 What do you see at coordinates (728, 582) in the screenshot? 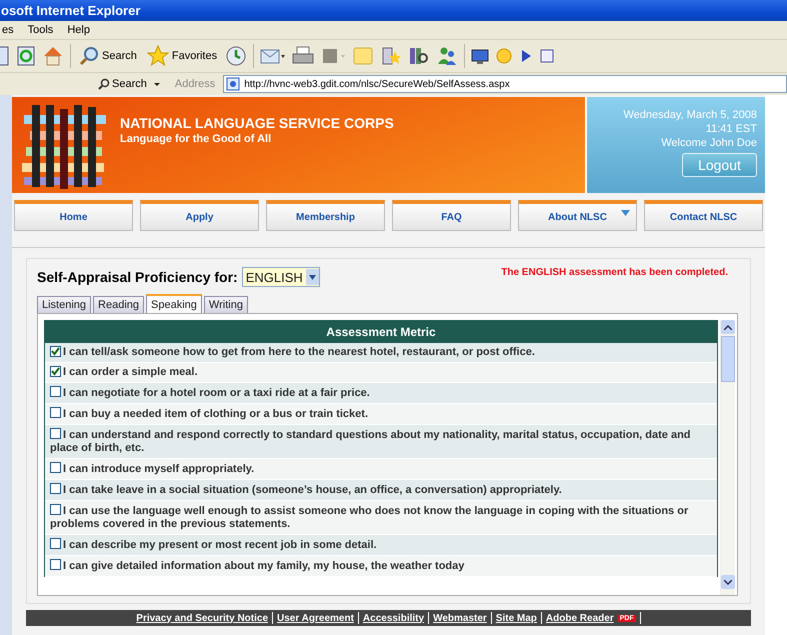
I see `scroll-down-icon` at bounding box center [728, 582].